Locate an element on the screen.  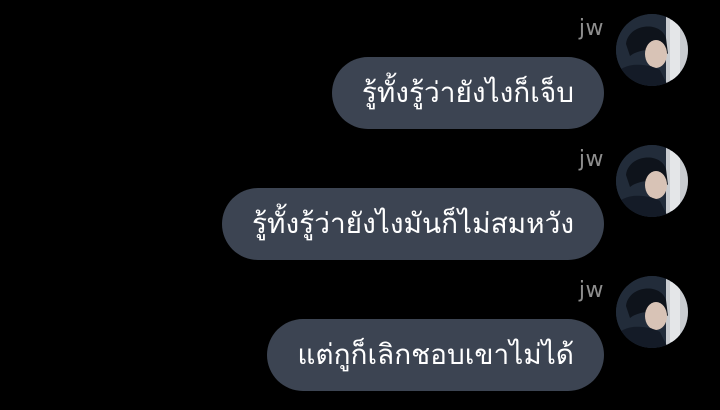
message-bubble: รู้ทั้งรู้ว่ายังไงก็เจ็บ is located at coordinates (467, 93).